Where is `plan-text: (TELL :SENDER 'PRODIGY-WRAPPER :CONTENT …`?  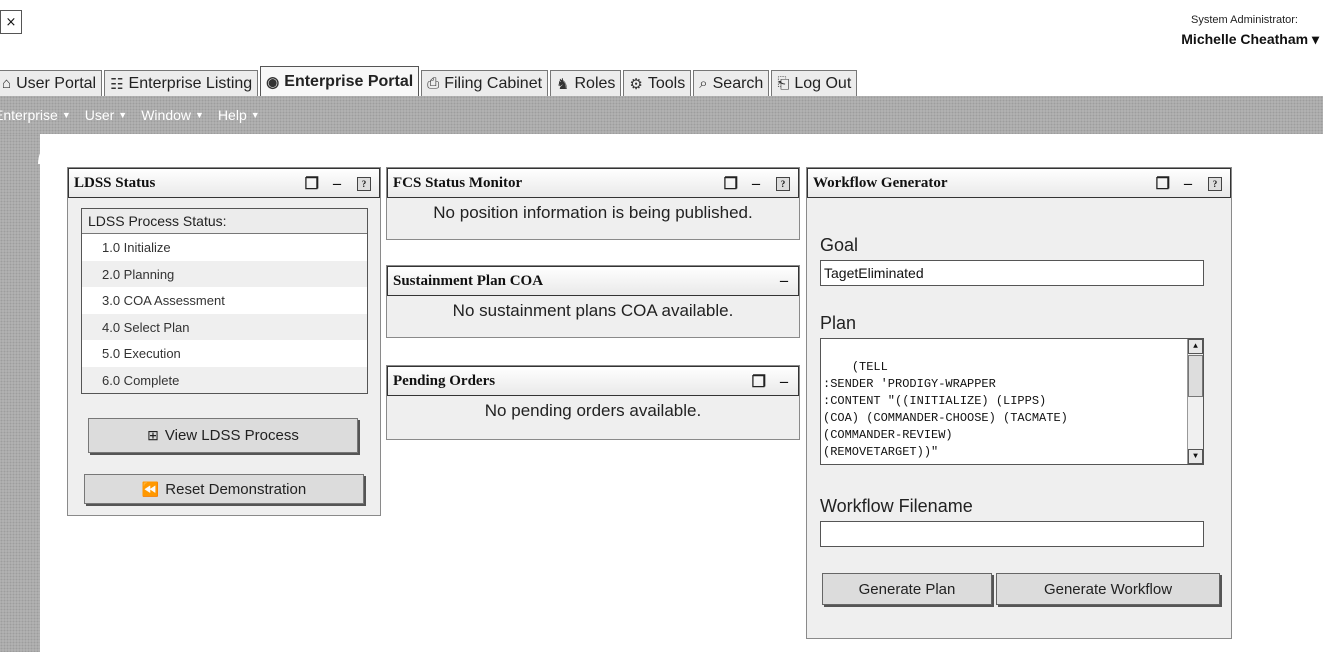
plan-text: (TELL :SENDER 'PRODIGY-WRAPPER :CONTENT … is located at coordinates (945, 409).